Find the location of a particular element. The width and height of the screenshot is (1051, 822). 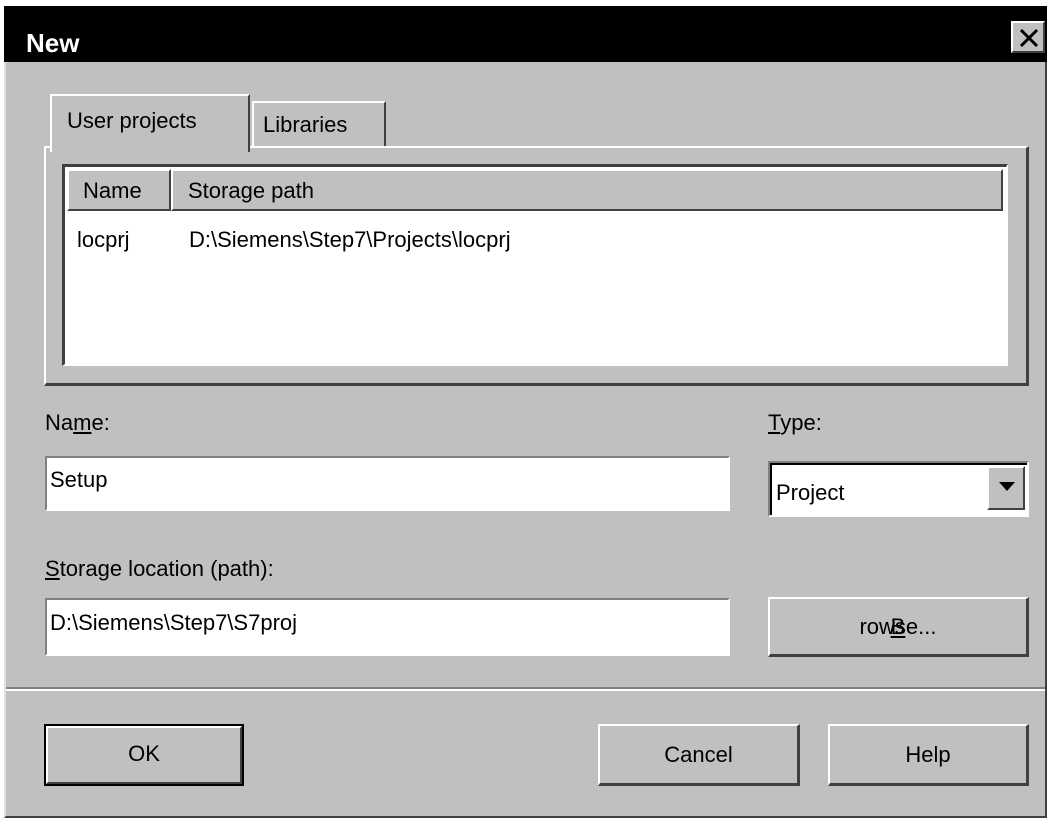

chevron-down-icon is located at coordinates (1007, 486).